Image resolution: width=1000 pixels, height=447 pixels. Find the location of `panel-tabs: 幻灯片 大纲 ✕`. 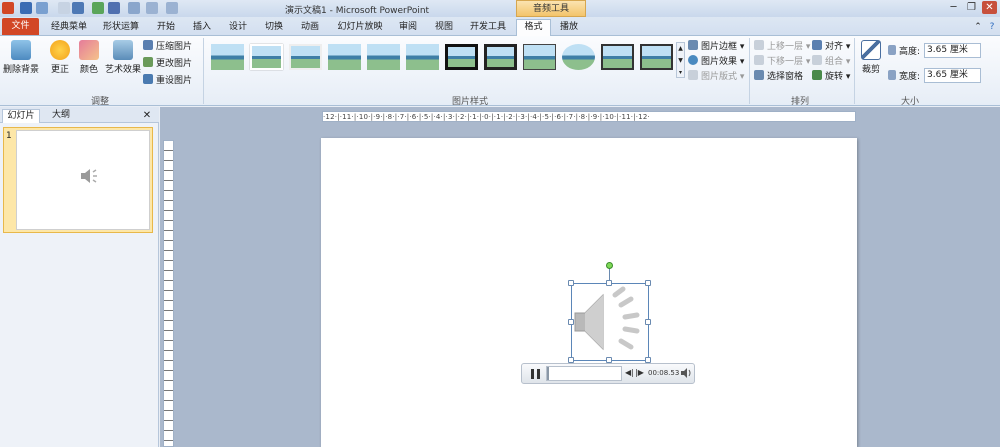

panel-tabs: 幻灯片 大纲 ✕ is located at coordinates (79, 115).